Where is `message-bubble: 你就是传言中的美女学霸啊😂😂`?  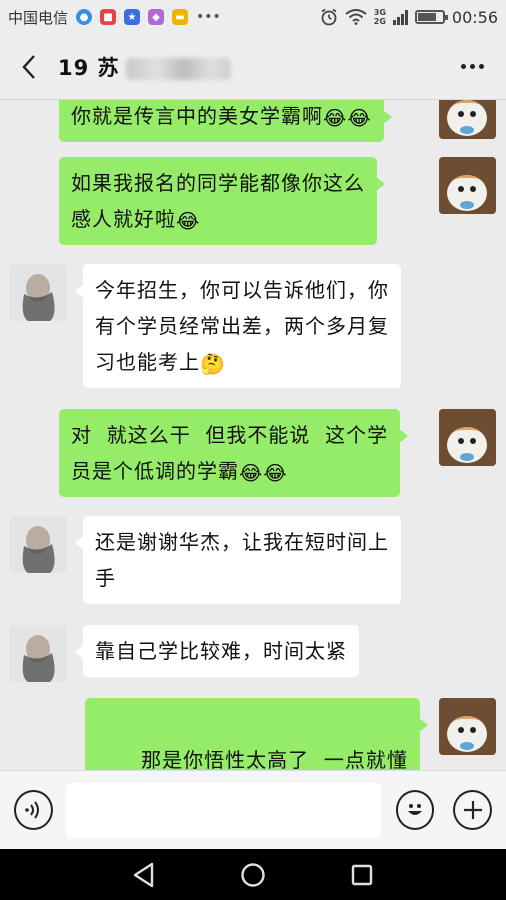
message-bubble: 你就是传言中的美女学霸啊😂😂 is located at coordinates (225, 121).